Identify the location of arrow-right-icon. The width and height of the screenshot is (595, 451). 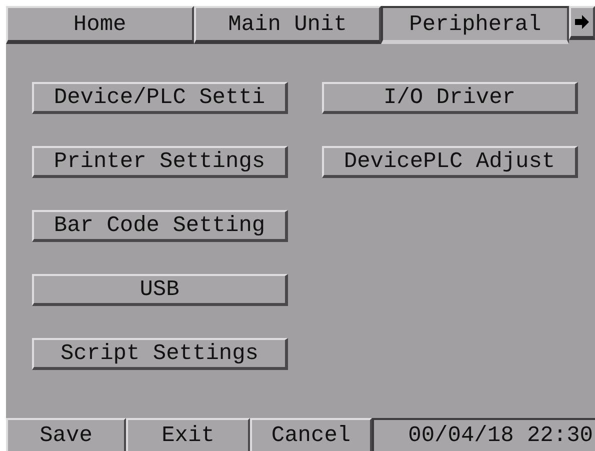
(582, 22).